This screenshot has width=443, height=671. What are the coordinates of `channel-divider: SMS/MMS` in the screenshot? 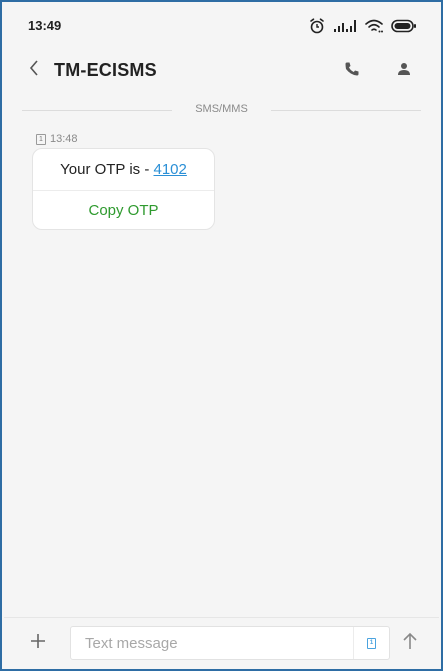 It's located at (221, 110).